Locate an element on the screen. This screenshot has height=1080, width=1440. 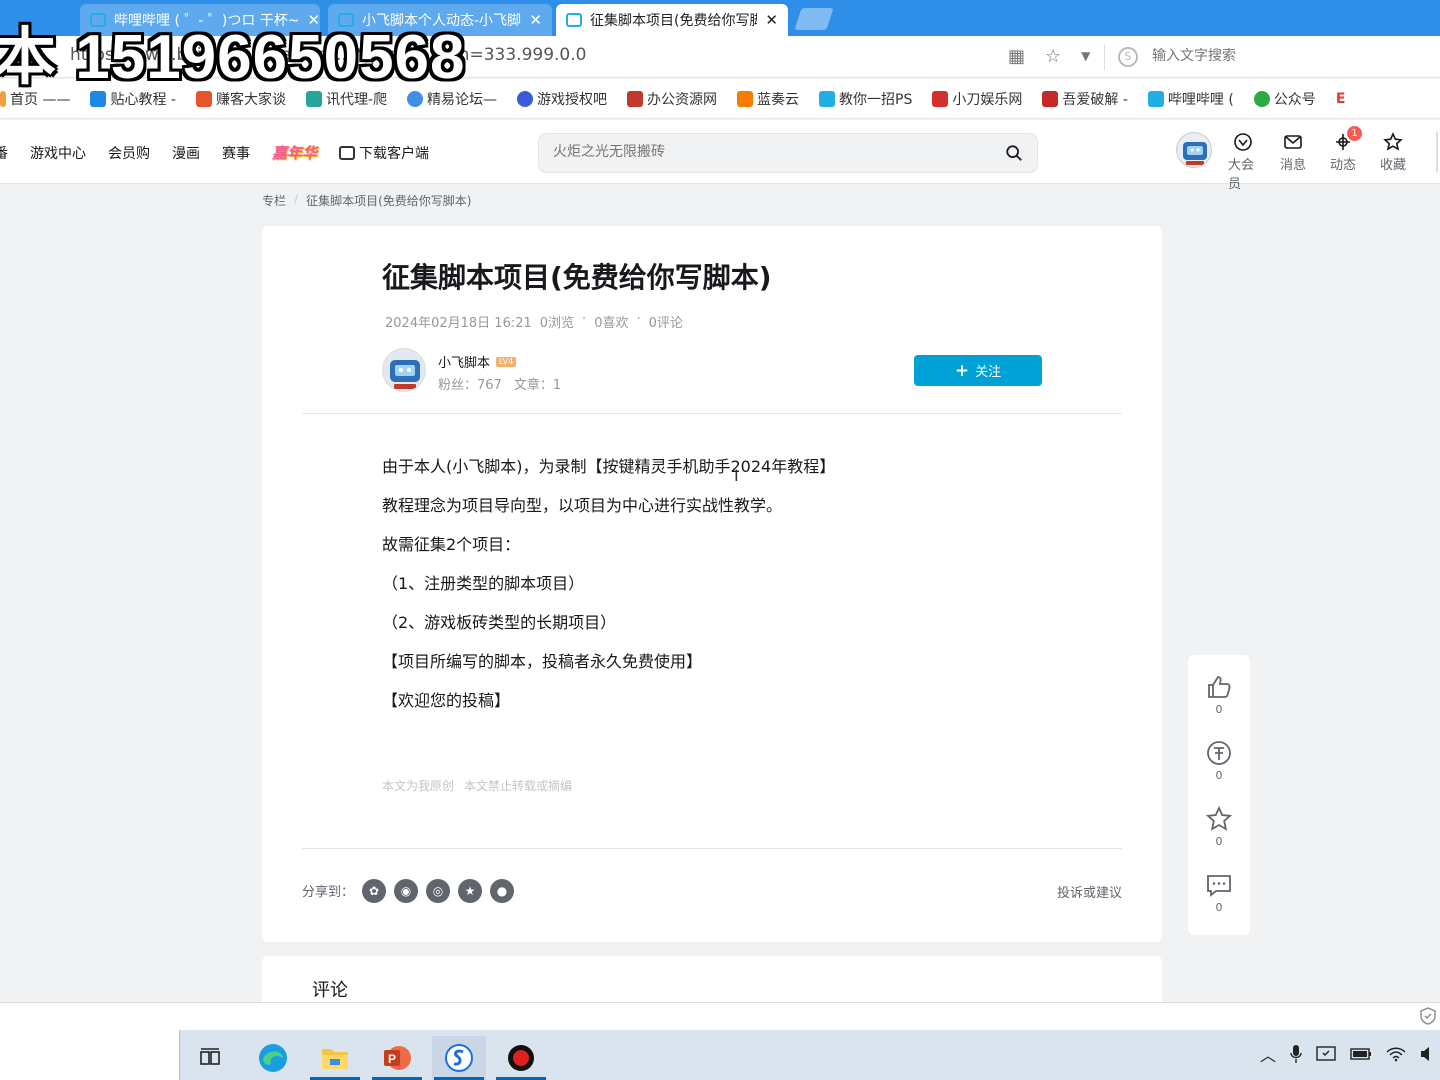
header-messages: 消息 is located at coordinates (1293, 162).